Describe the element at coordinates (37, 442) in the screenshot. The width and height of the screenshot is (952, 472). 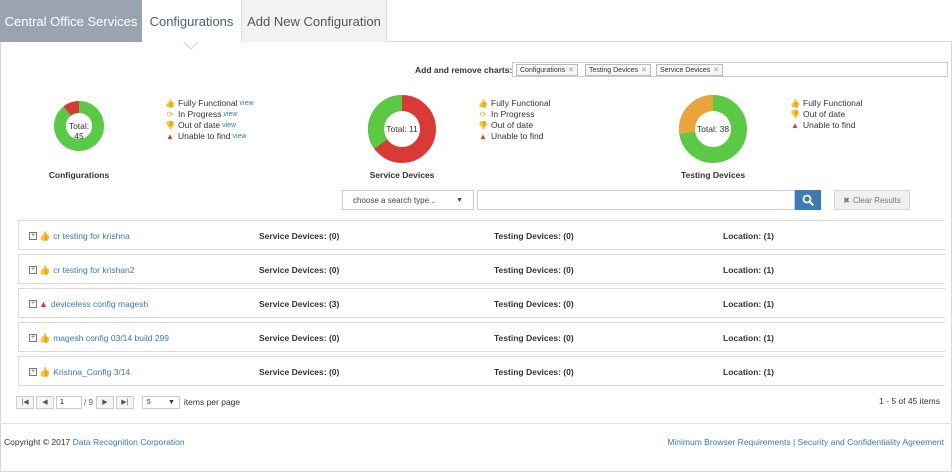
I see `copyright-text: Copyright © 2017` at that location.